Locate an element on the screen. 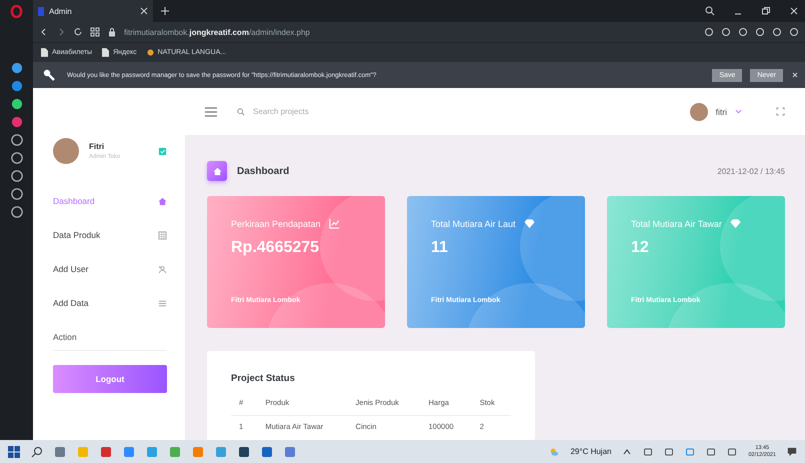 This screenshot has width=805, height=463. chevron-up-icon is located at coordinates (627, 451).